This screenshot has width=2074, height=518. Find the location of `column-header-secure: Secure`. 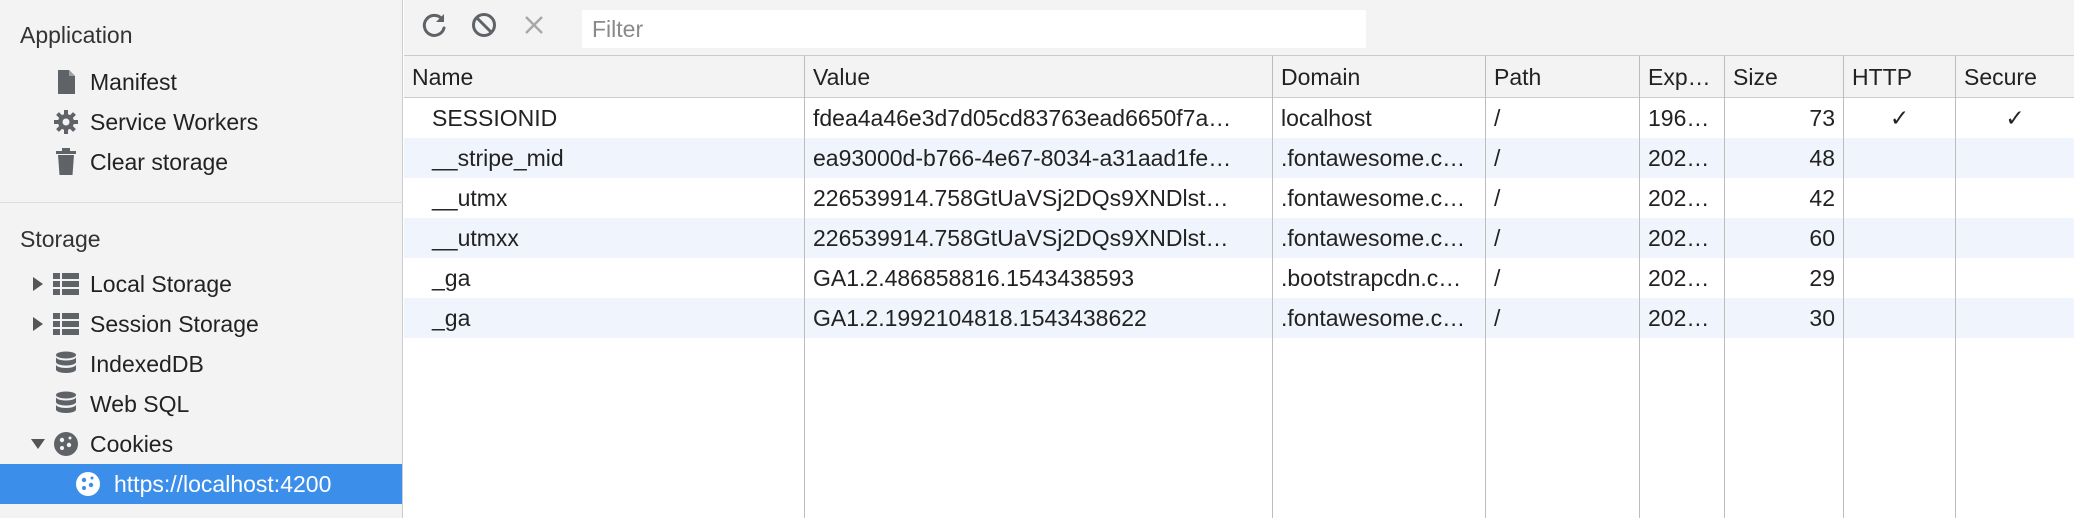

column-header-secure: Secure is located at coordinates (2015, 77).